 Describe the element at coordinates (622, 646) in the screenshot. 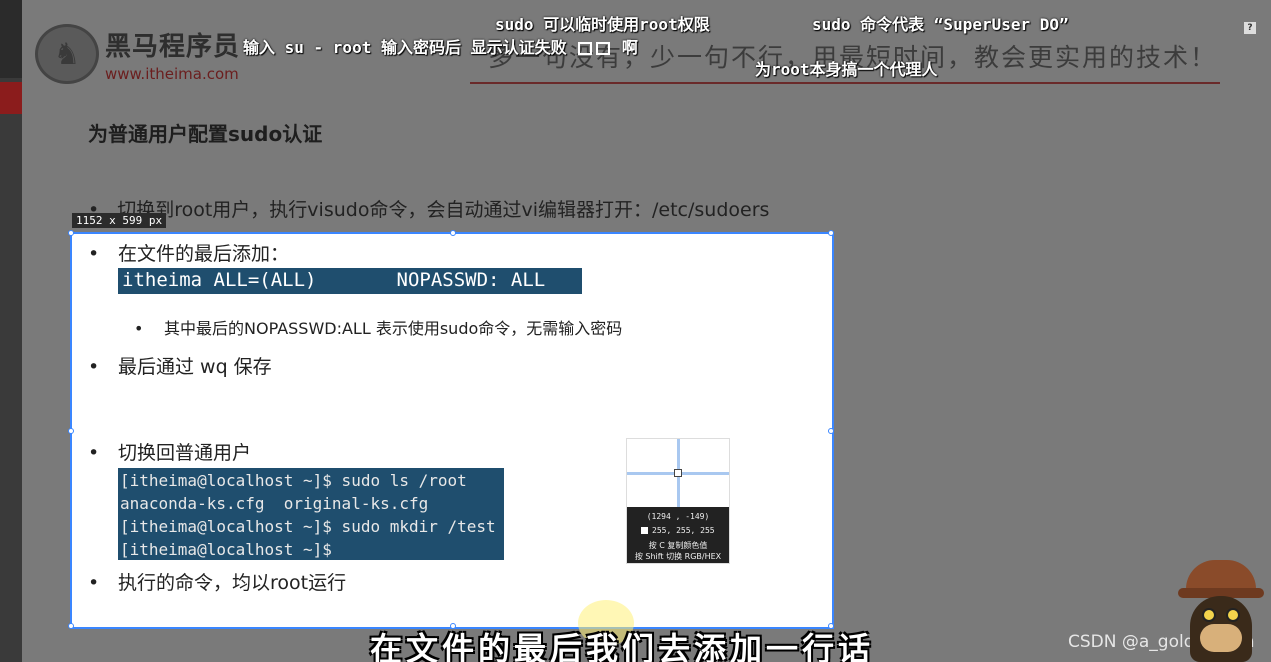

I see `video-subtitle: 在文件的最后我们去添加一行话` at that location.